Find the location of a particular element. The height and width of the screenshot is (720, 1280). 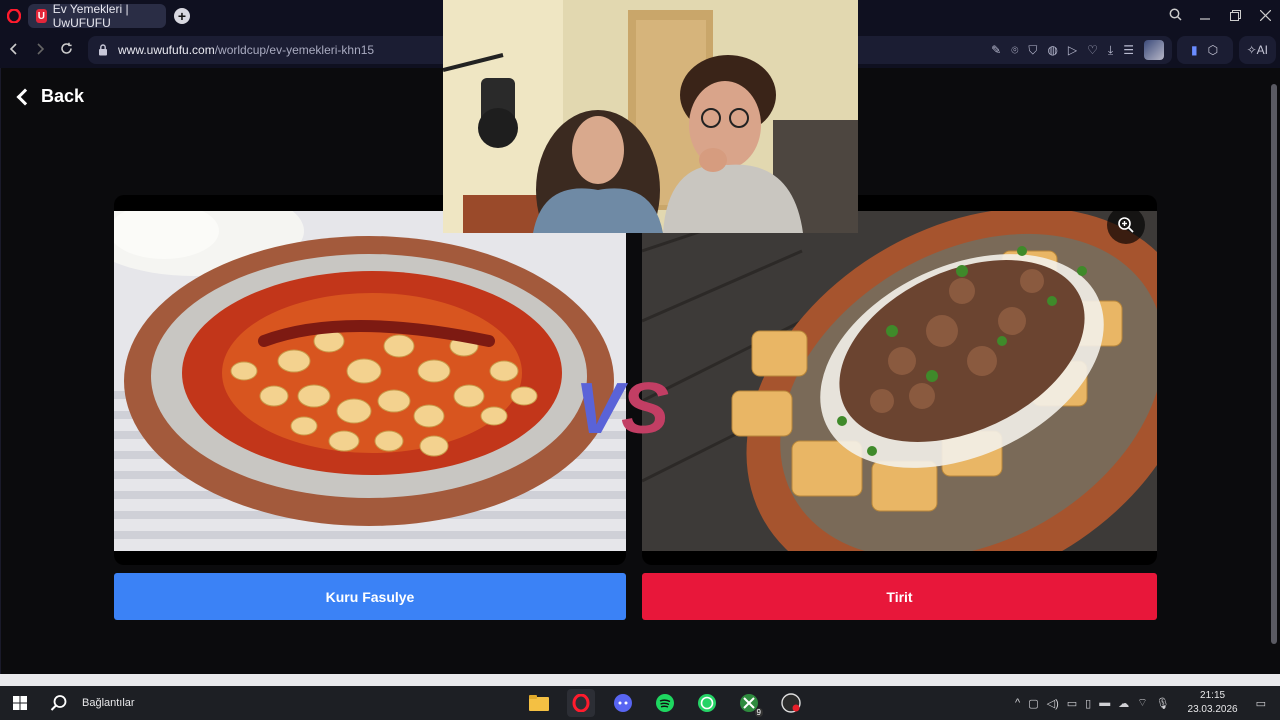

zoom-in-icon is located at coordinates (1126, 225).